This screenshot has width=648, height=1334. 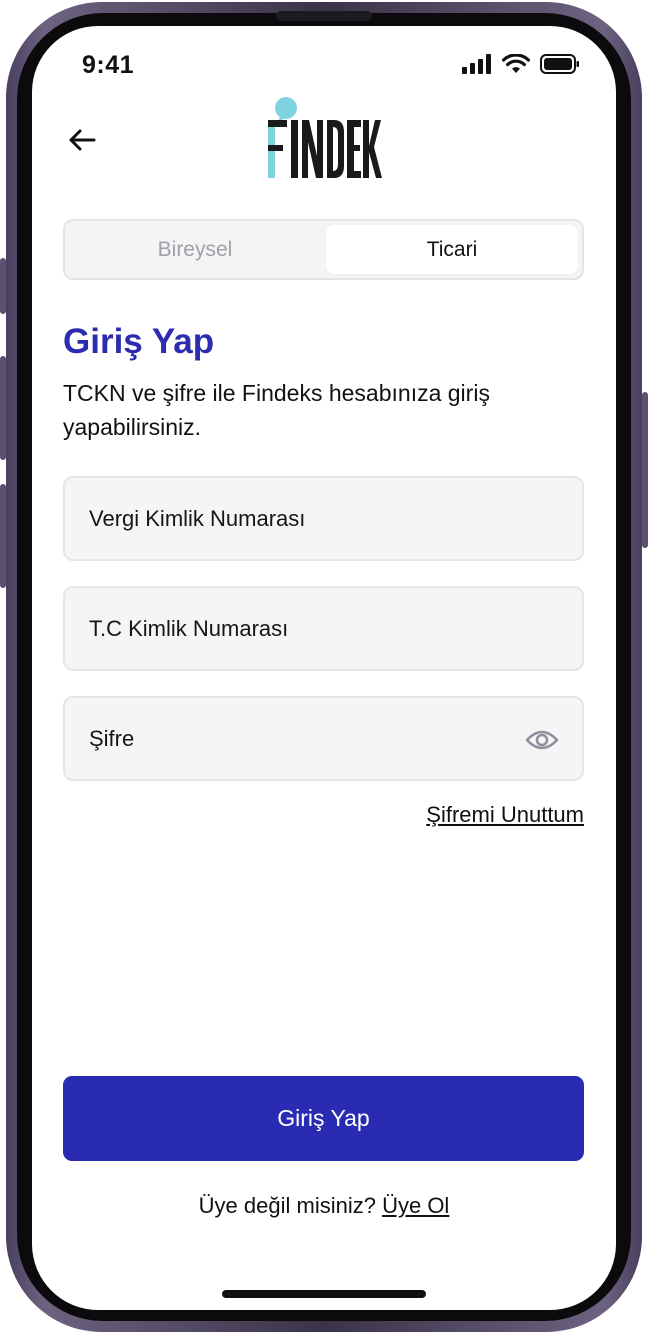 What do you see at coordinates (323, 249) in the screenshot?
I see `account-type-tabs: Bireysel Ticari` at bounding box center [323, 249].